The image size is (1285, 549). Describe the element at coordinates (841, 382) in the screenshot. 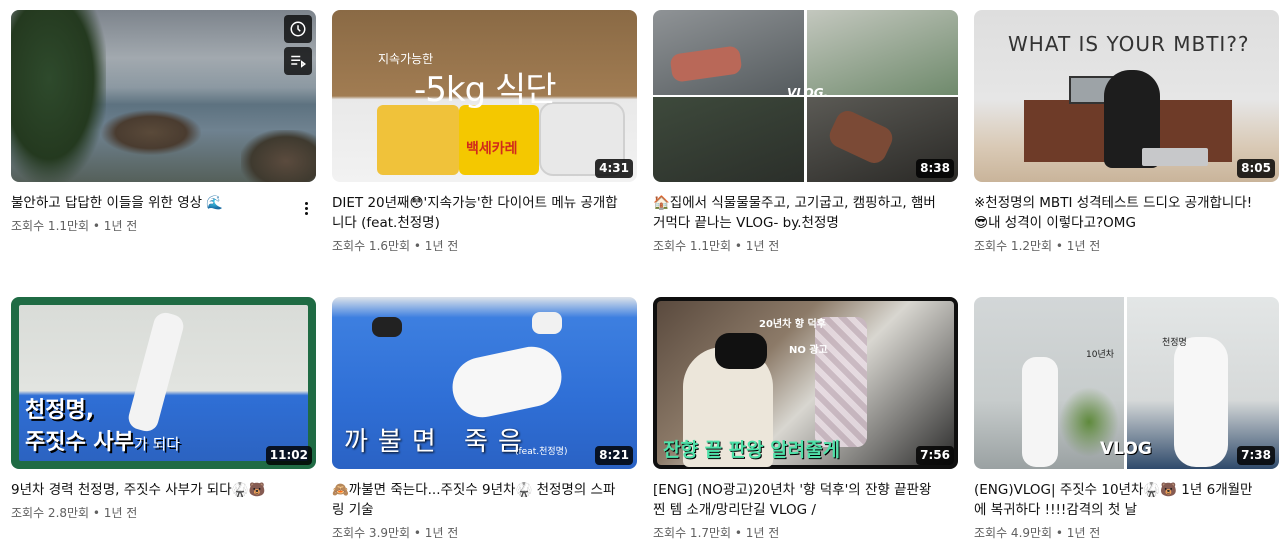

I see `blurred-product` at that location.